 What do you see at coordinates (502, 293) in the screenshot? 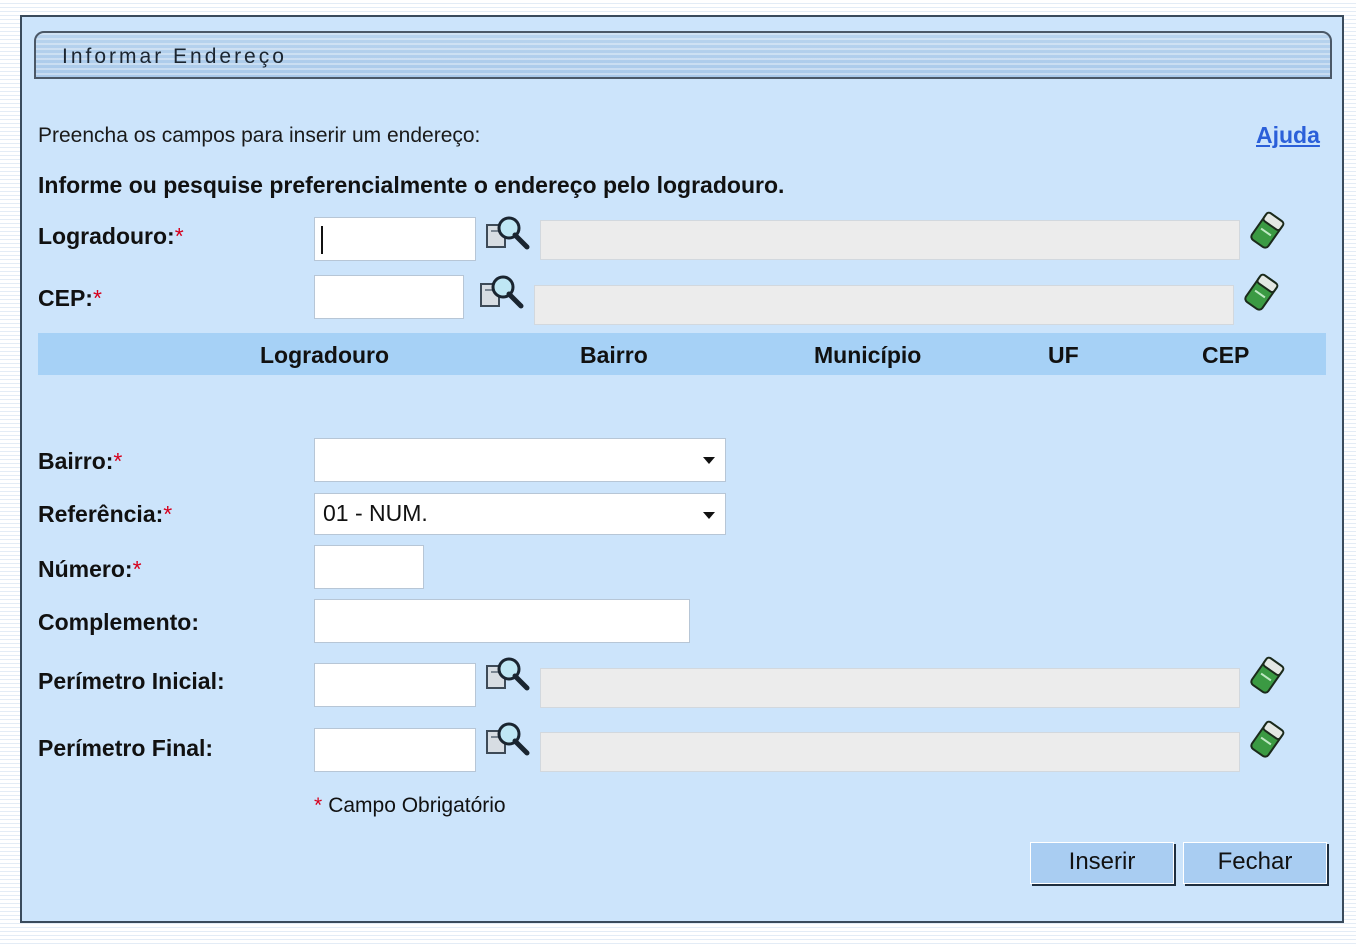
I see `cep-search-icon` at bounding box center [502, 293].